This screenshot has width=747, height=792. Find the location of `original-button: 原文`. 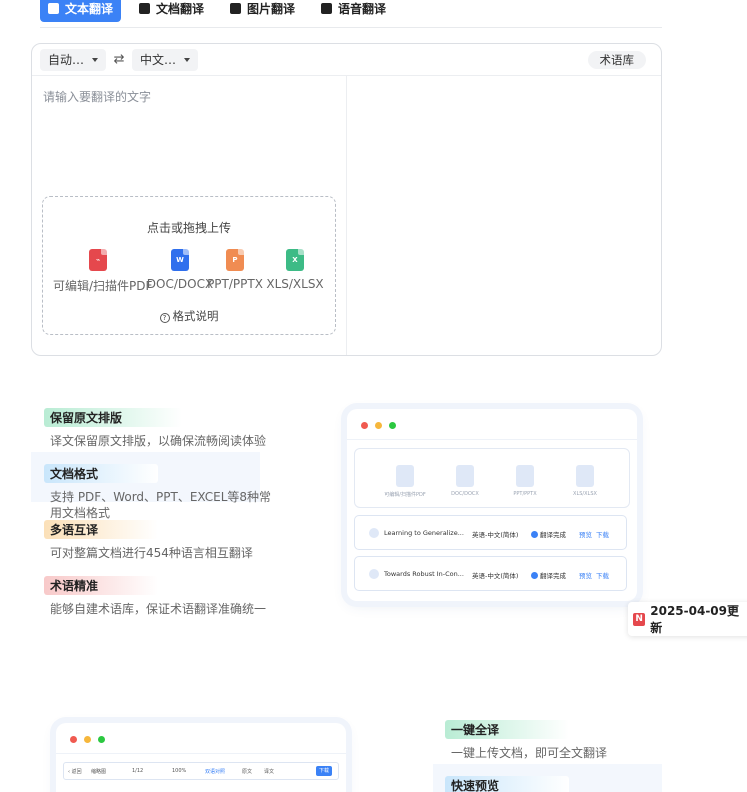

original-button: 原文 is located at coordinates (247, 772).